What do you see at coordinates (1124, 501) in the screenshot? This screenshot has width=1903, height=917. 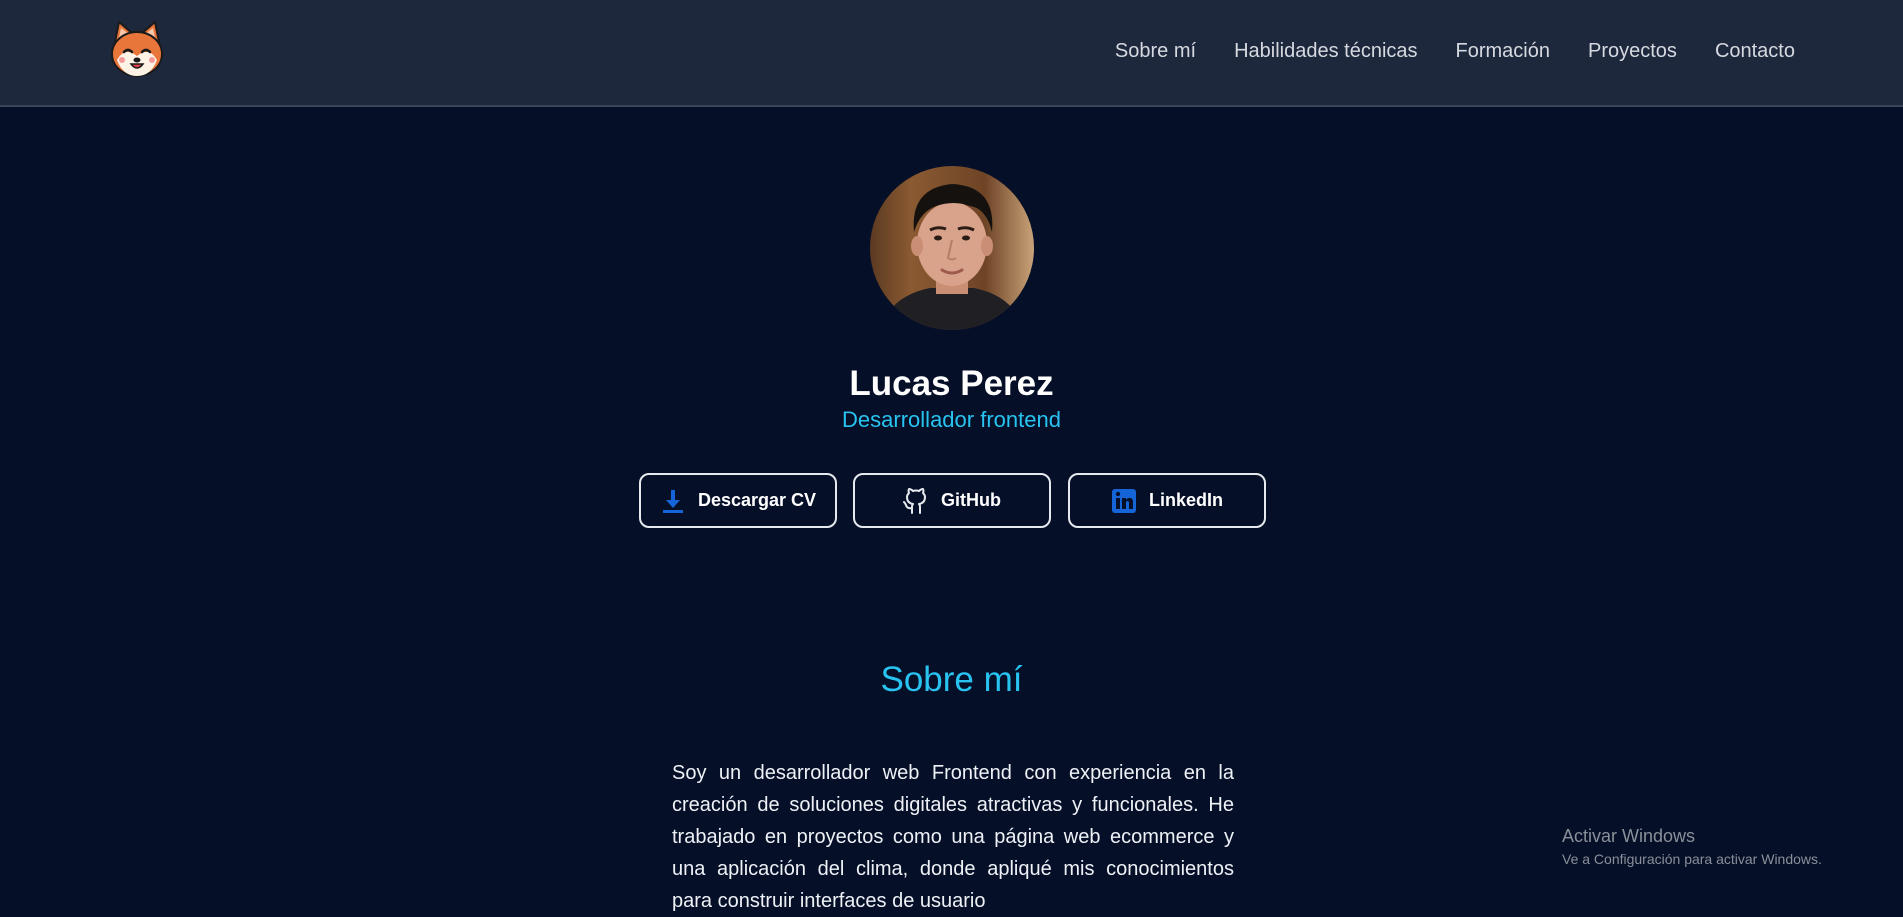 I see `linkedin-icon` at bounding box center [1124, 501].